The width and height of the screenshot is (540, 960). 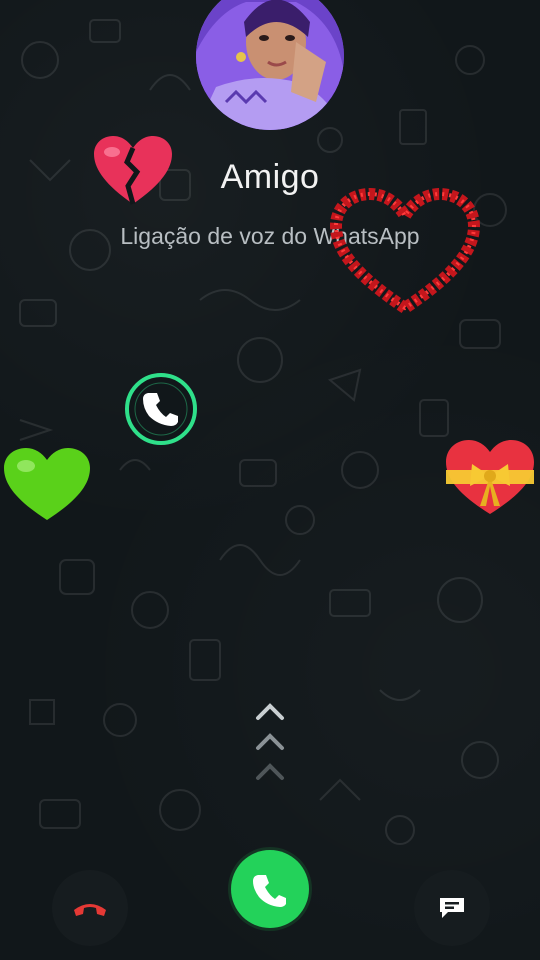 What do you see at coordinates (490, 477) in the screenshot?
I see `heart-with-ribbon-icon` at bounding box center [490, 477].